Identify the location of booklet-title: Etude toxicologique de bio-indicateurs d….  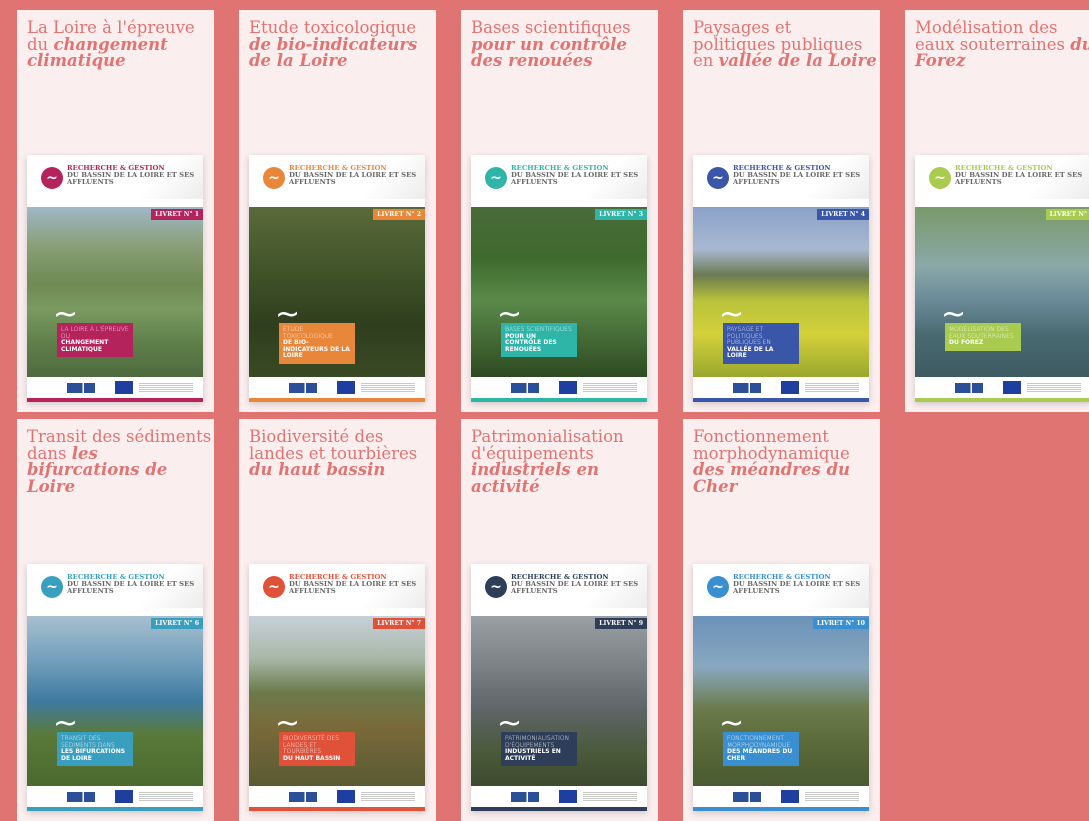
(341, 44).